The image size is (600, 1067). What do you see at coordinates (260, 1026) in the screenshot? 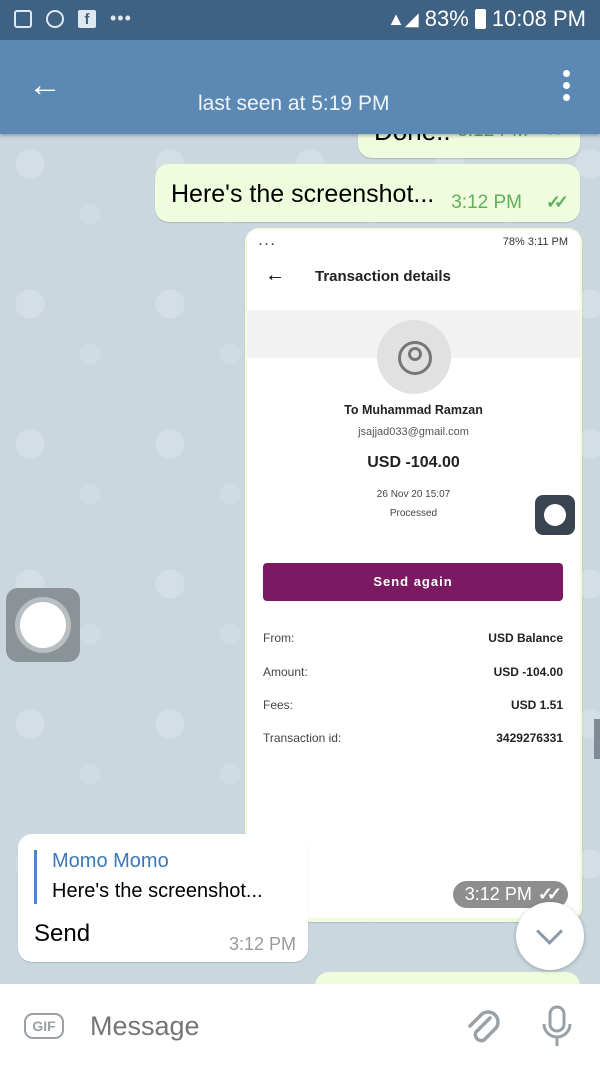
I see `message-input` at bounding box center [260, 1026].